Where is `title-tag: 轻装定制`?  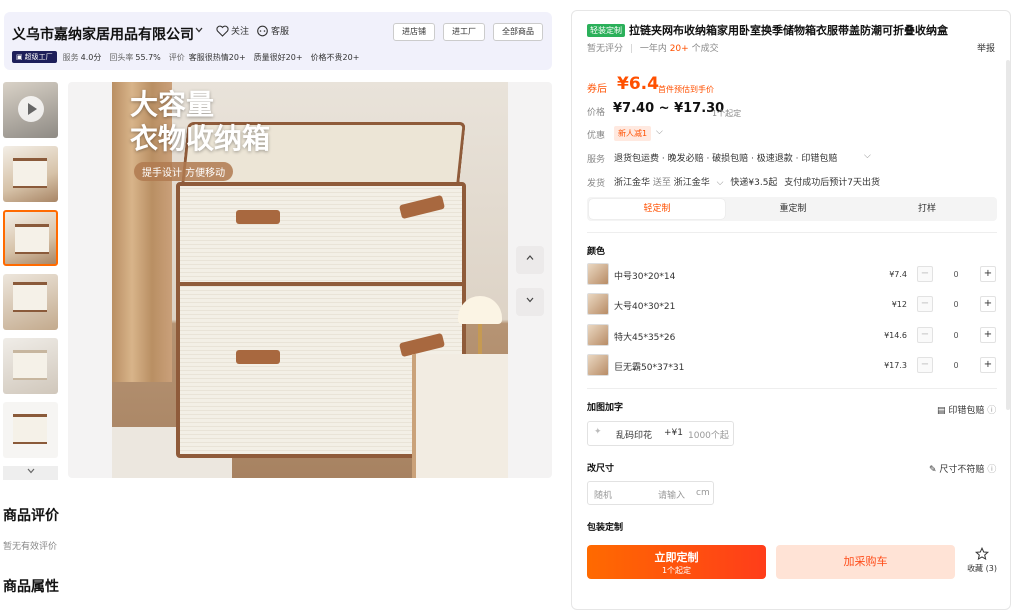 title-tag: 轻装定制 is located at coordinates (606, 30).